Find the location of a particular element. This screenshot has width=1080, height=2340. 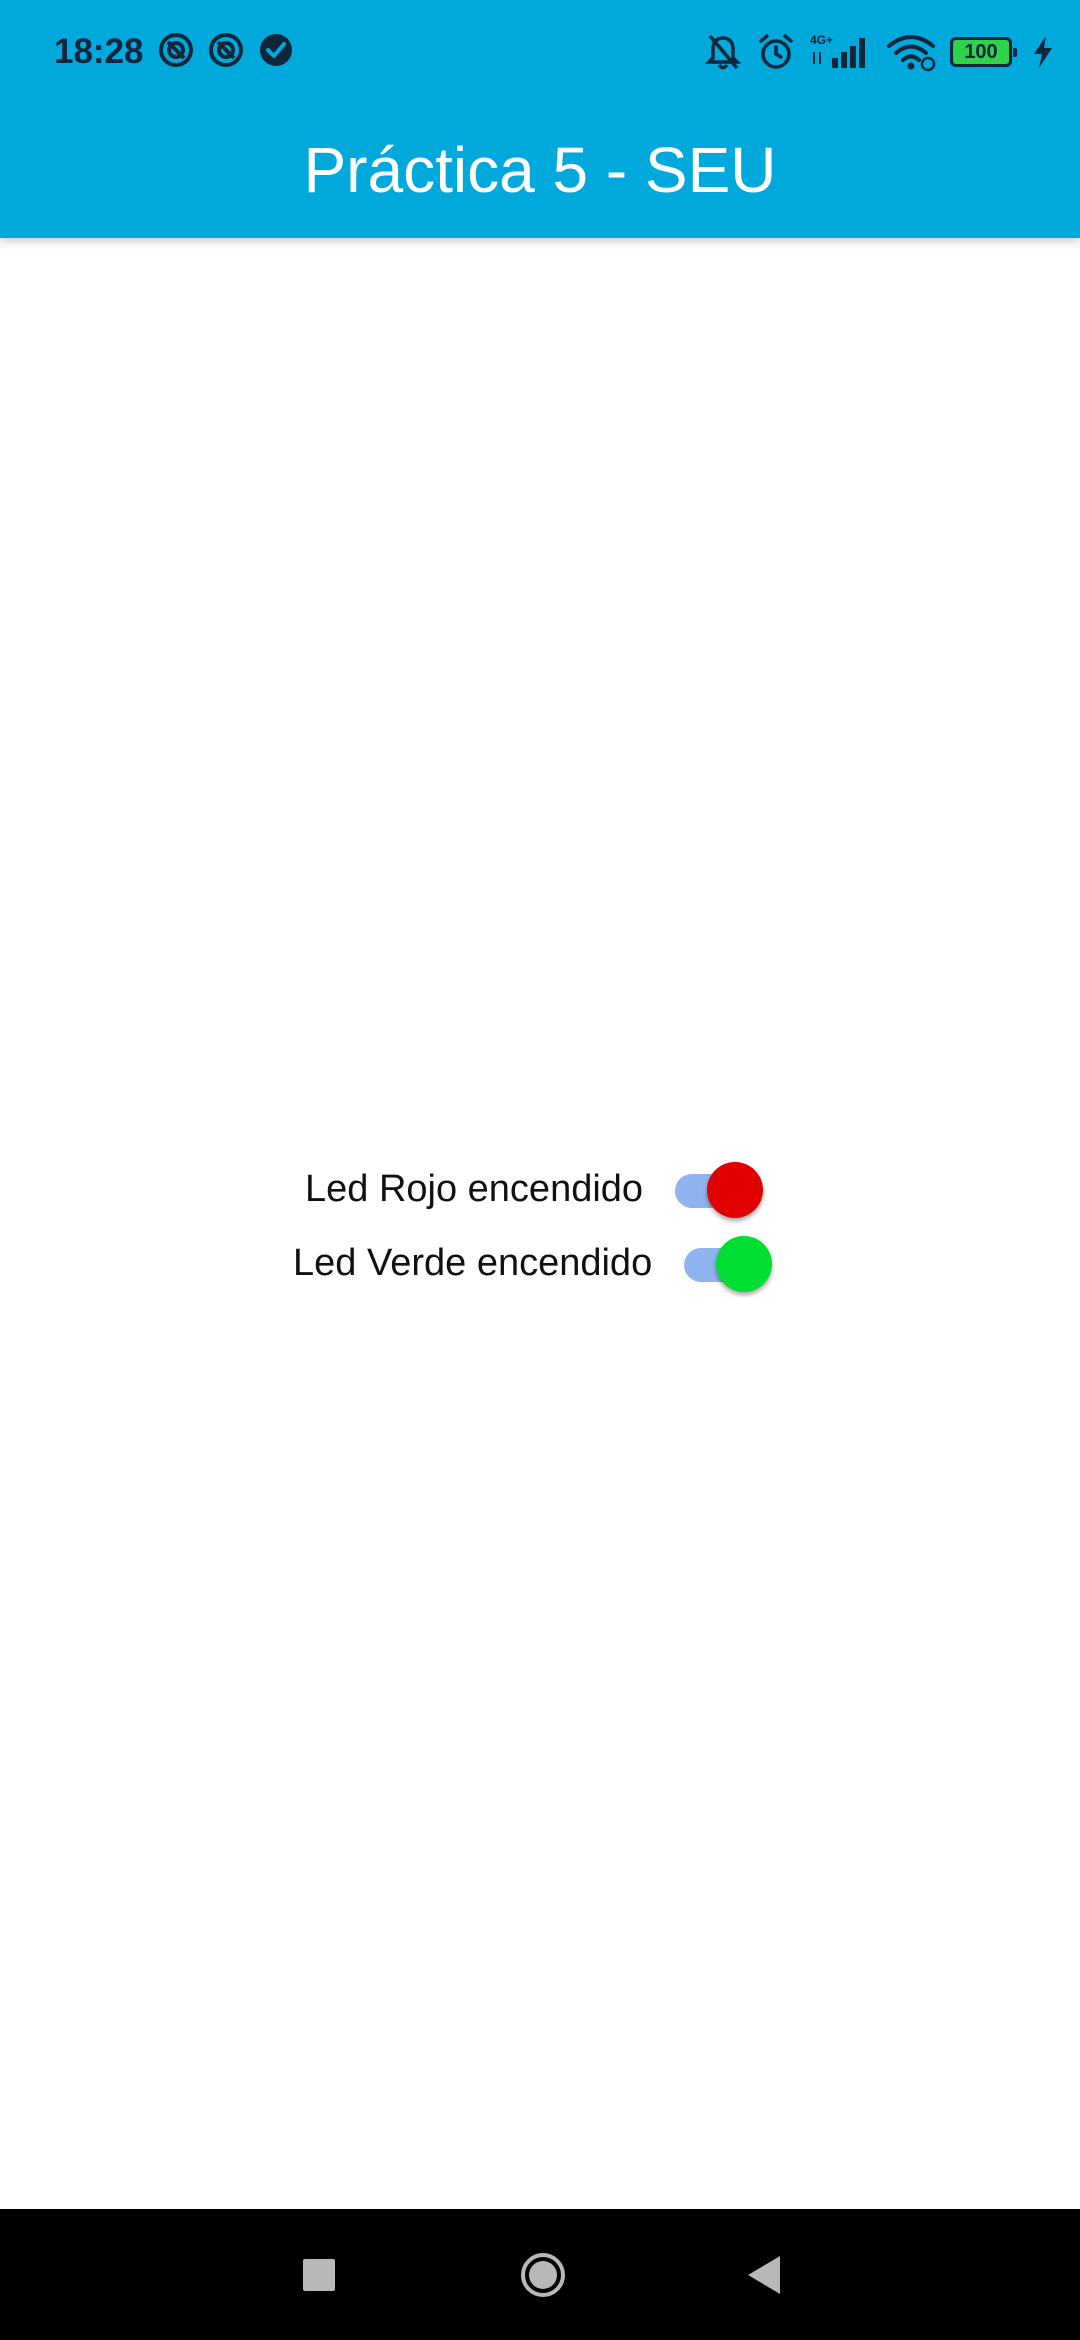

home-icon is located at coordinates (543, 2274).